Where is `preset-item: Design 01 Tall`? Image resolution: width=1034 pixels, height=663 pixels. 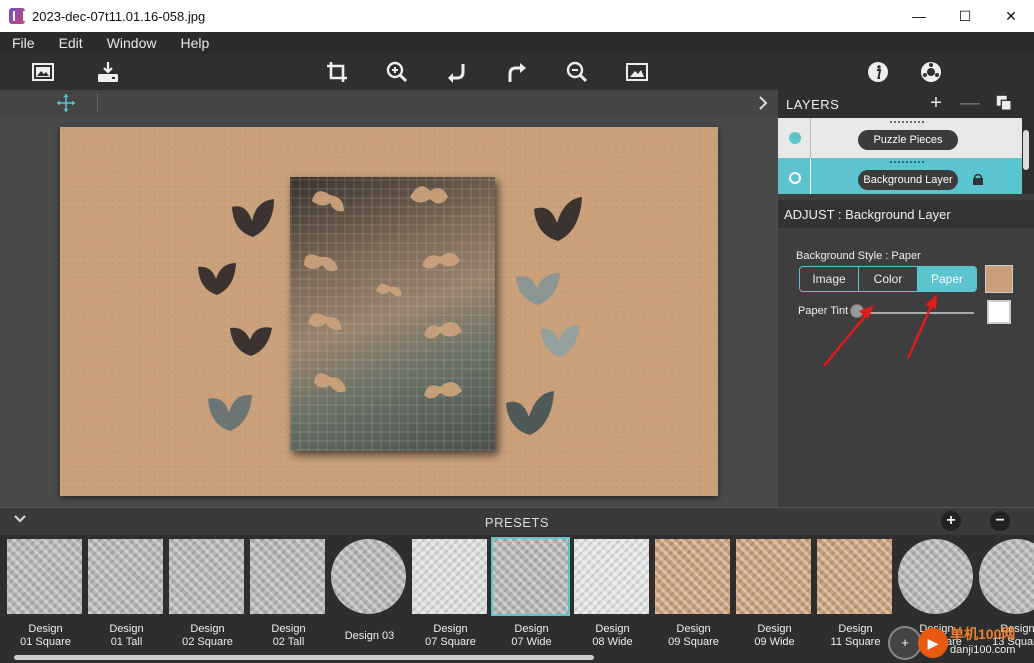
preset-item: Design 01 Tall is located at coordinates (124, 596).